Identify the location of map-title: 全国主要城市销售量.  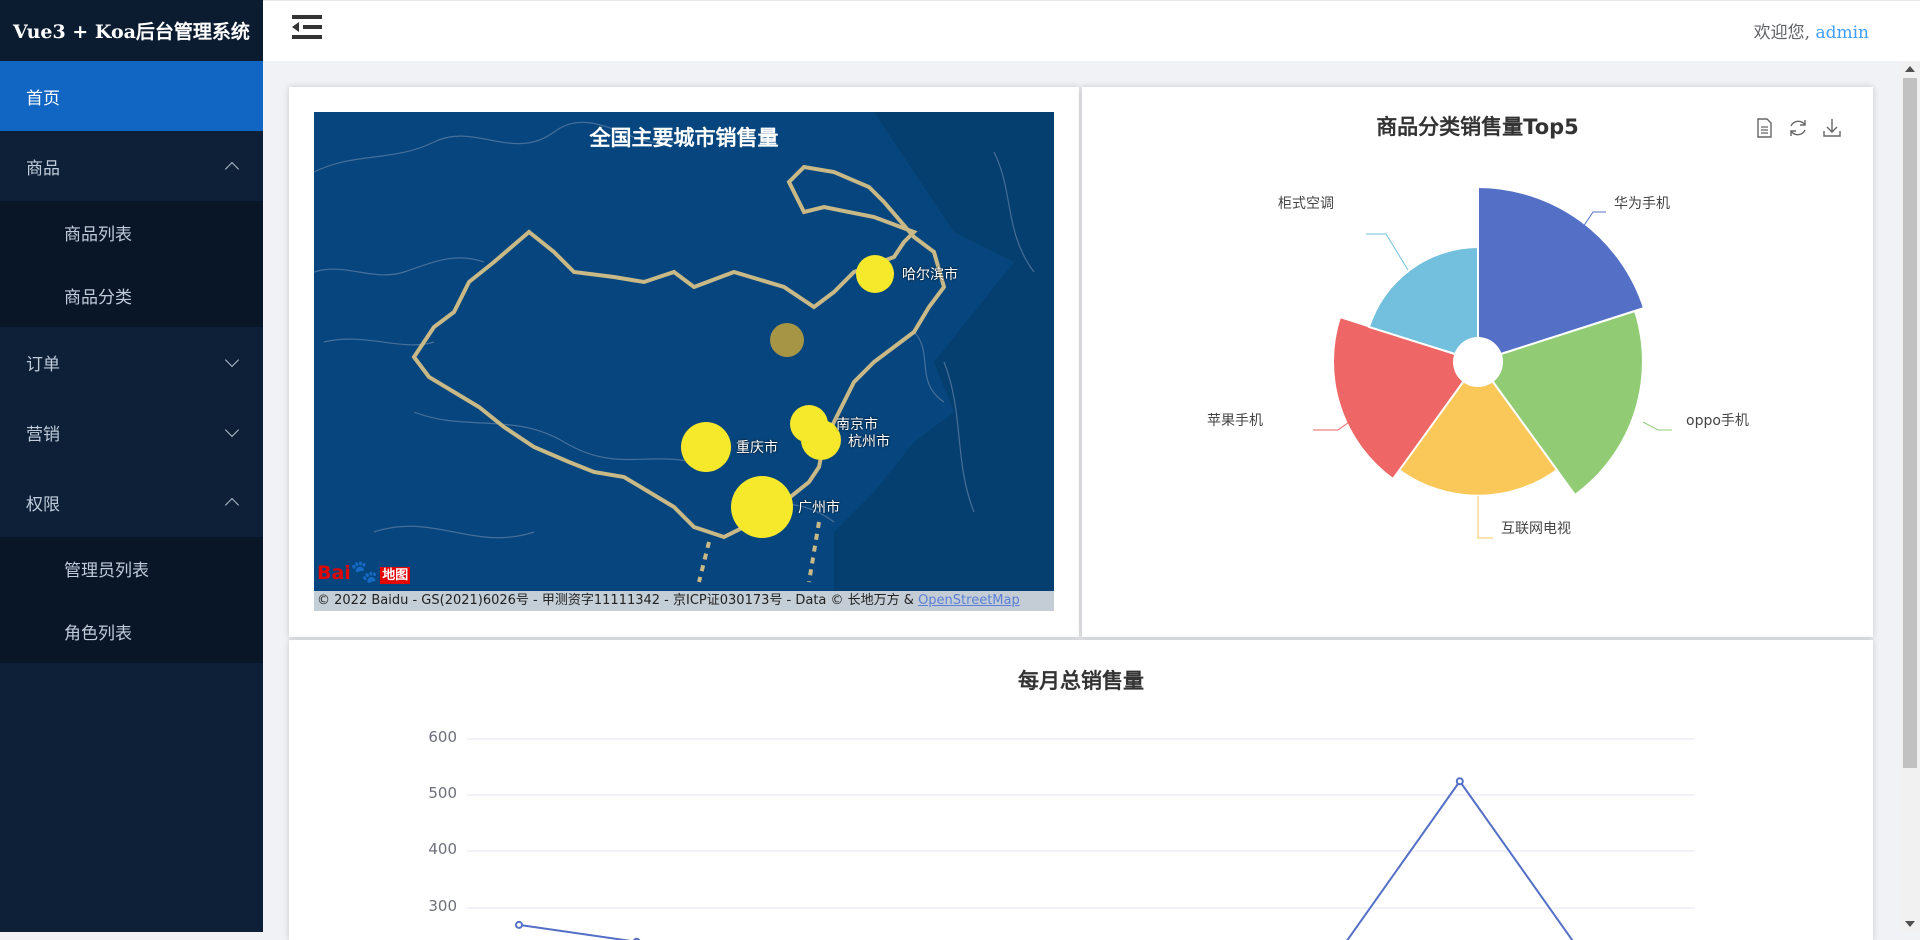
(684, 138).